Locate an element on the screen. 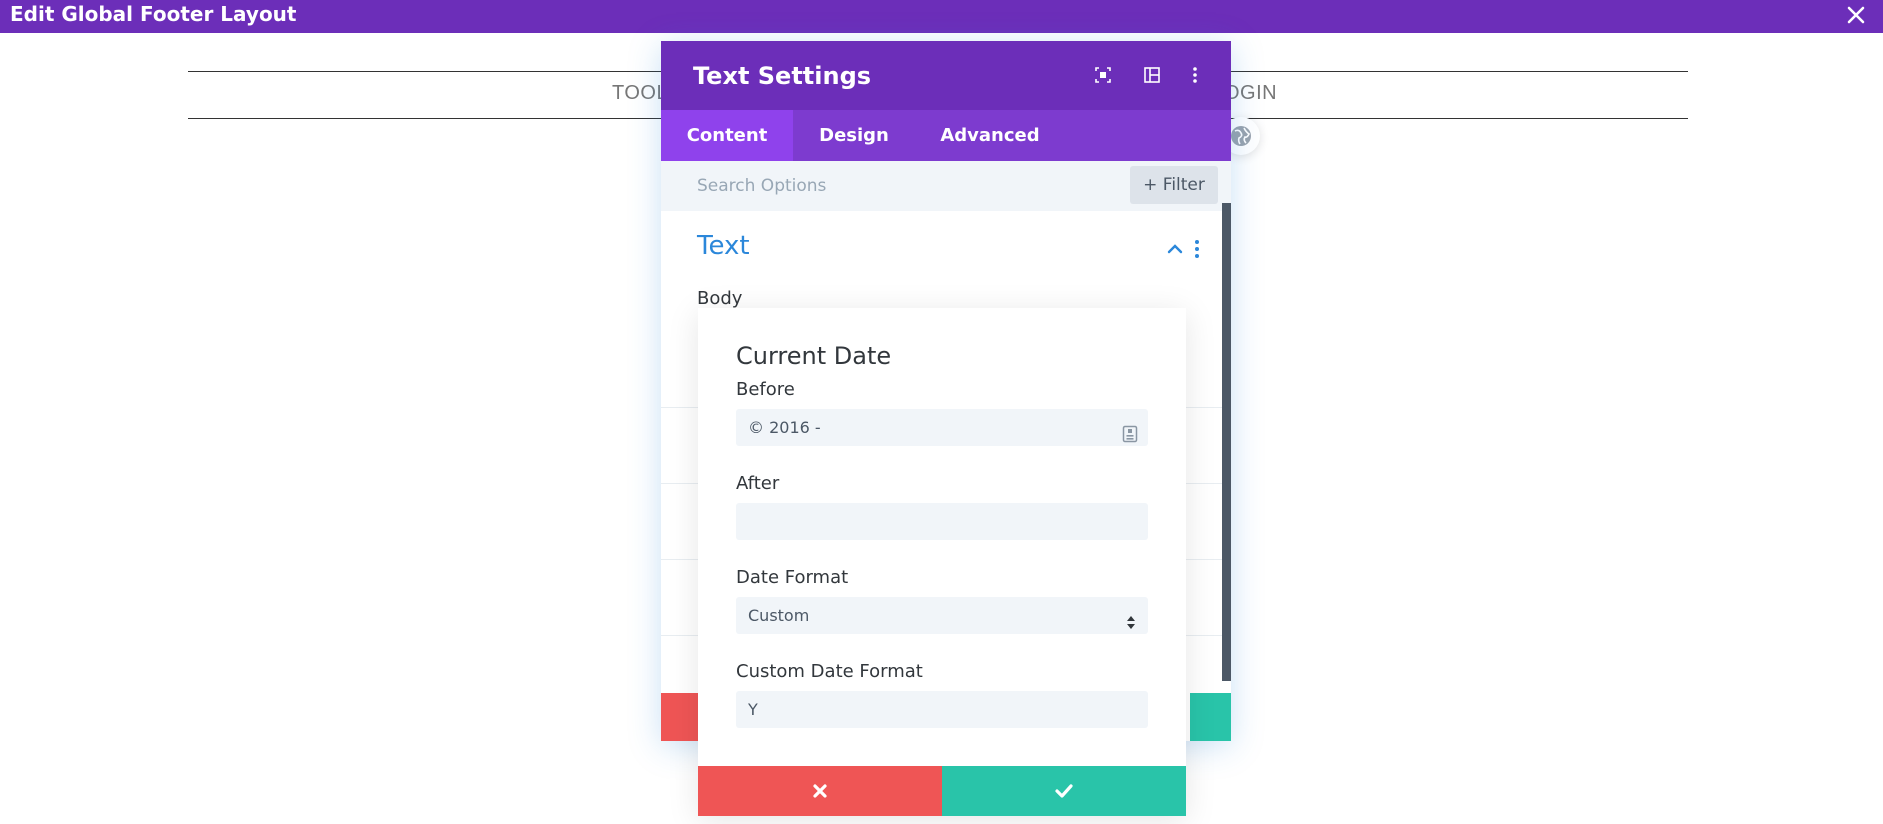  chevron-up-icon is located at coordinates (1175, 248).